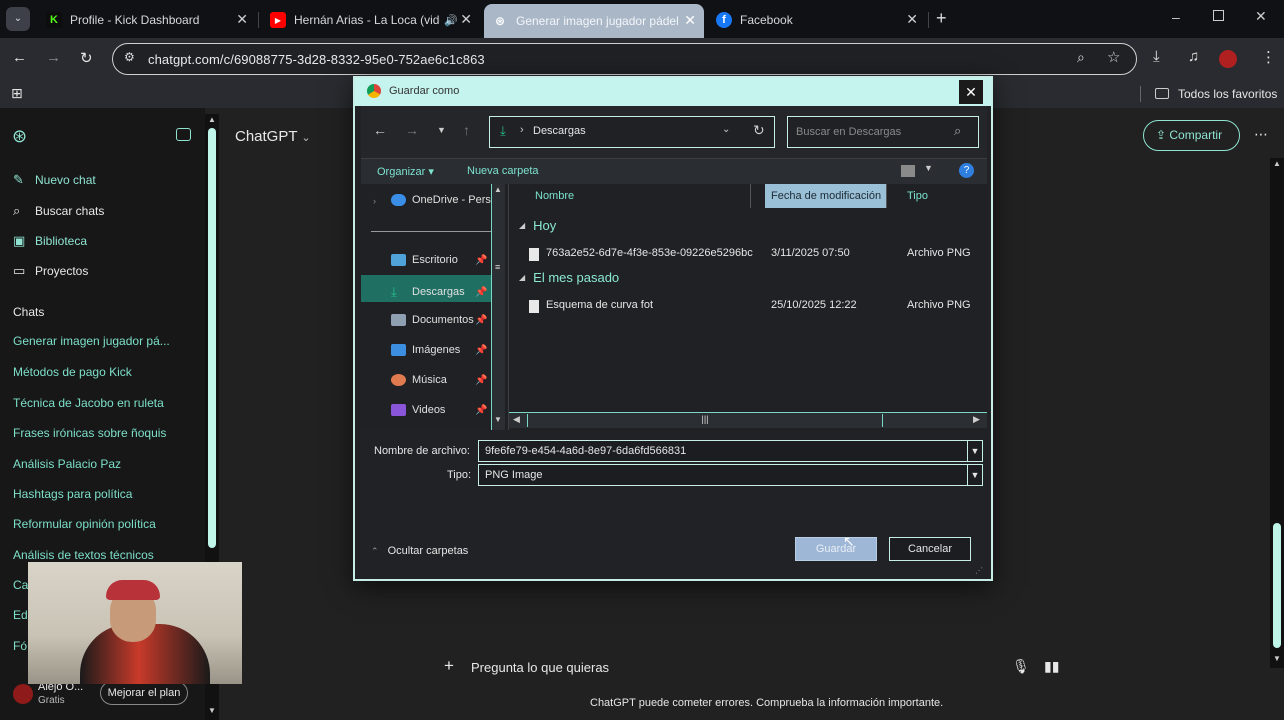  I want to click on share-button: ⇪ Compartir, so click(1191, 135).